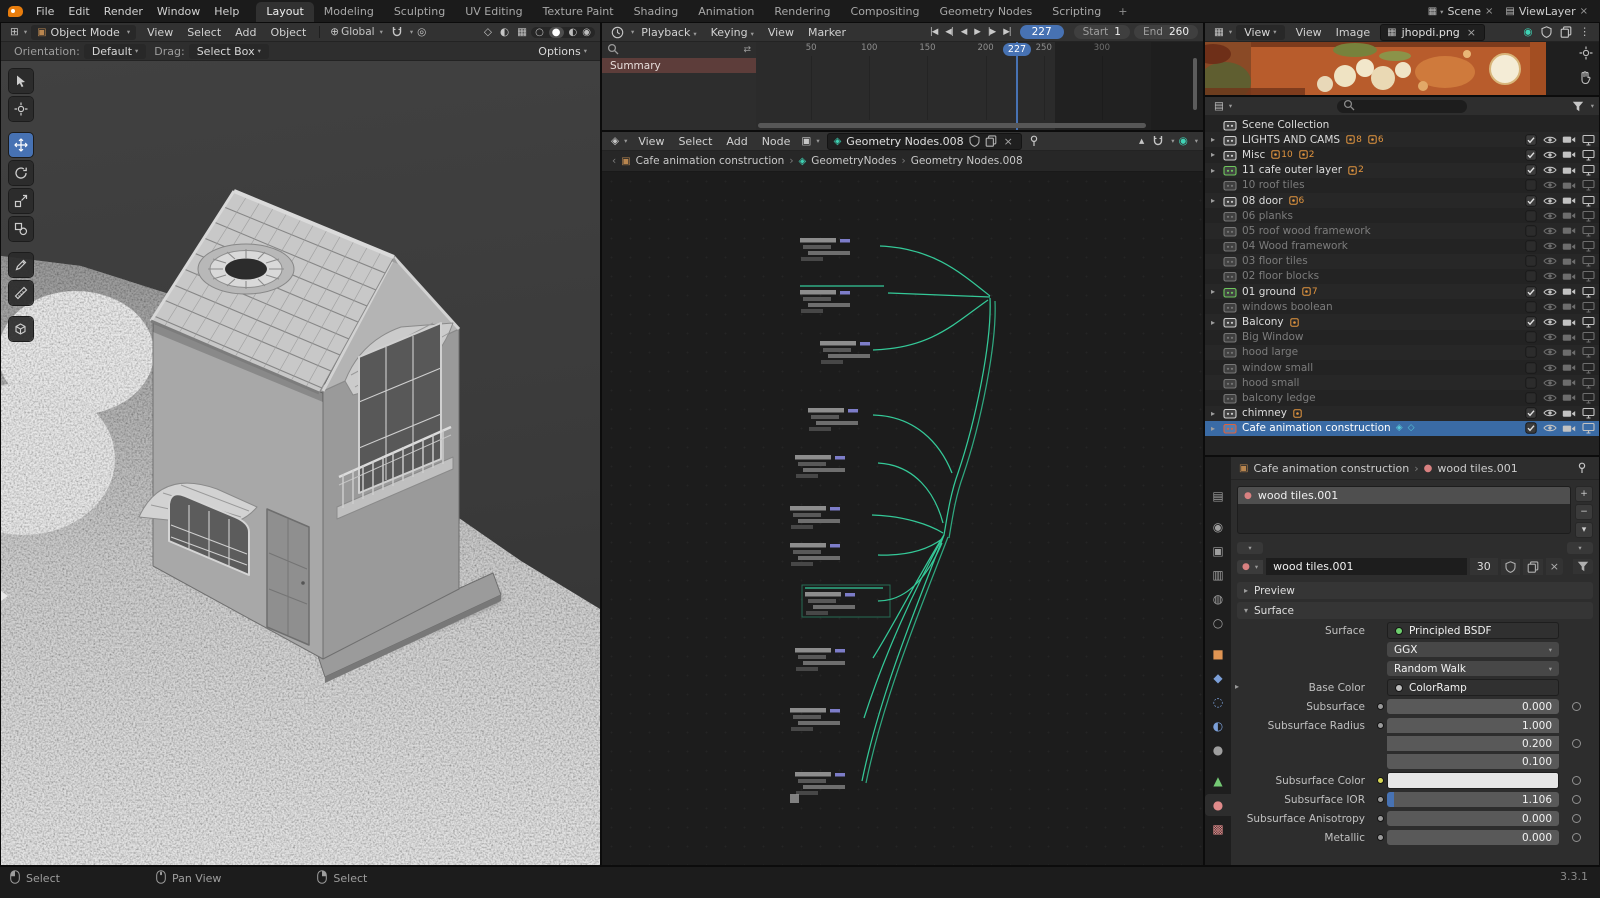 This screenshot has height=898, width=1600. What do you see at coordinates (1473, 649) in the screenshot?
I see `property-widget: GGX ▾` at bounding box center [1473, 649].